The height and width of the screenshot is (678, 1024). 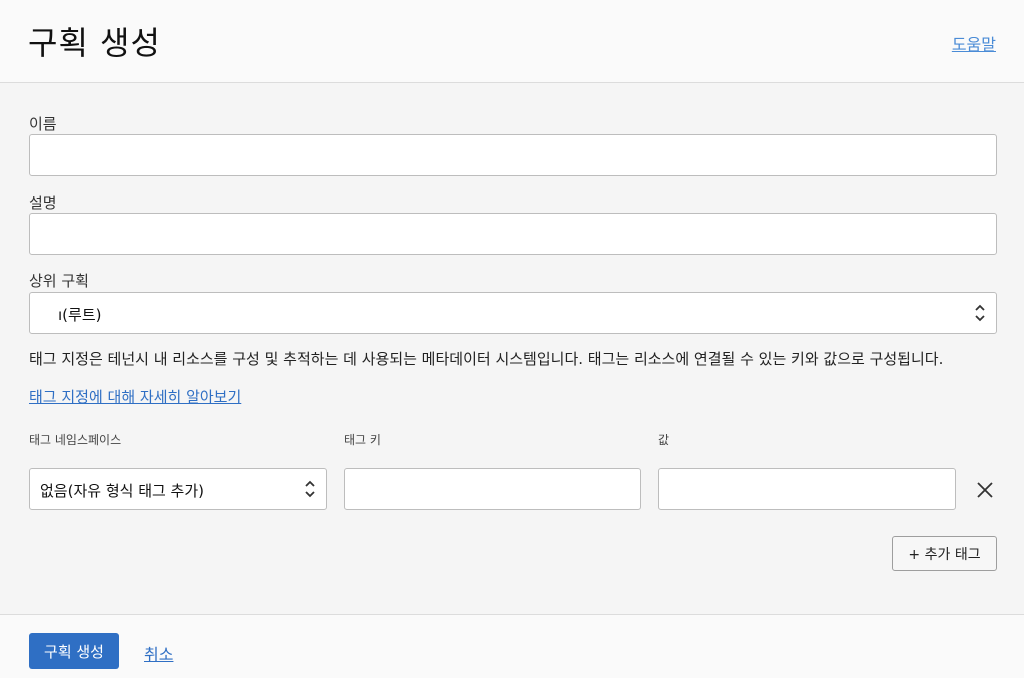 I want to click on tag-namespace-select: 없음(자유 형식 태그 추가), so click(x=178, y=489).